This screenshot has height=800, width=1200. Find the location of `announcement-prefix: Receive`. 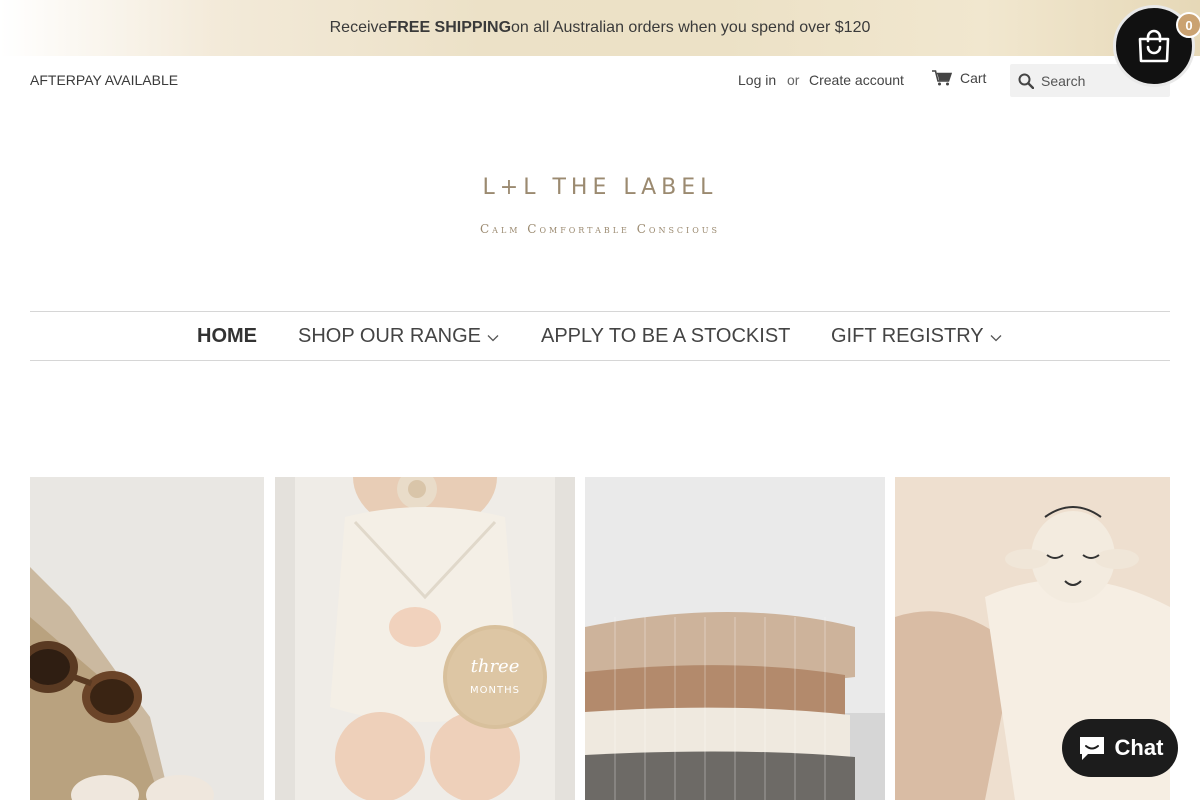

announcement-prefix: Receive is located at coordinates (358, 27).